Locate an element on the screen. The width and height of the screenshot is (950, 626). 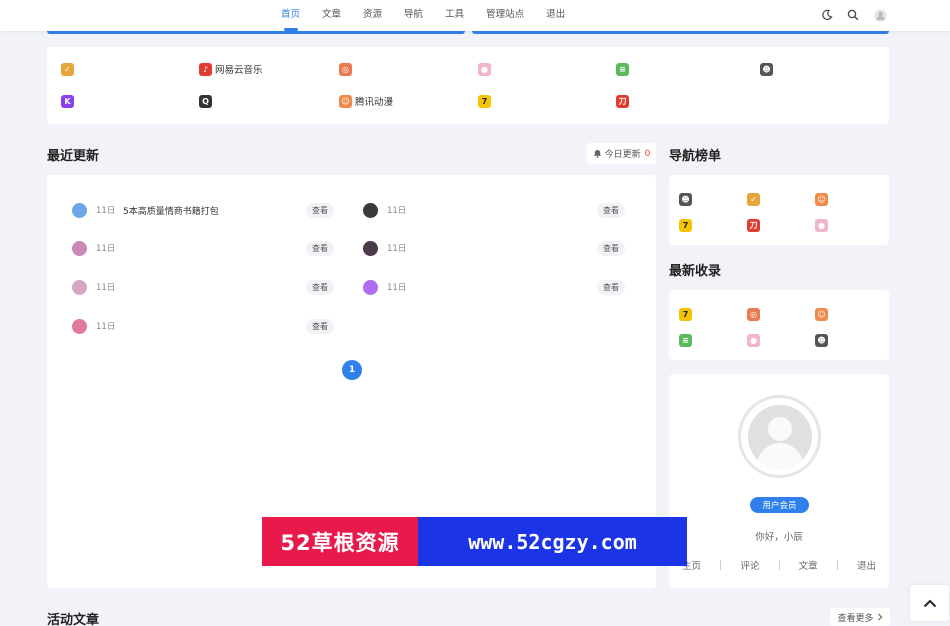
k-app-icon: K is located at coordinates (67, 101).